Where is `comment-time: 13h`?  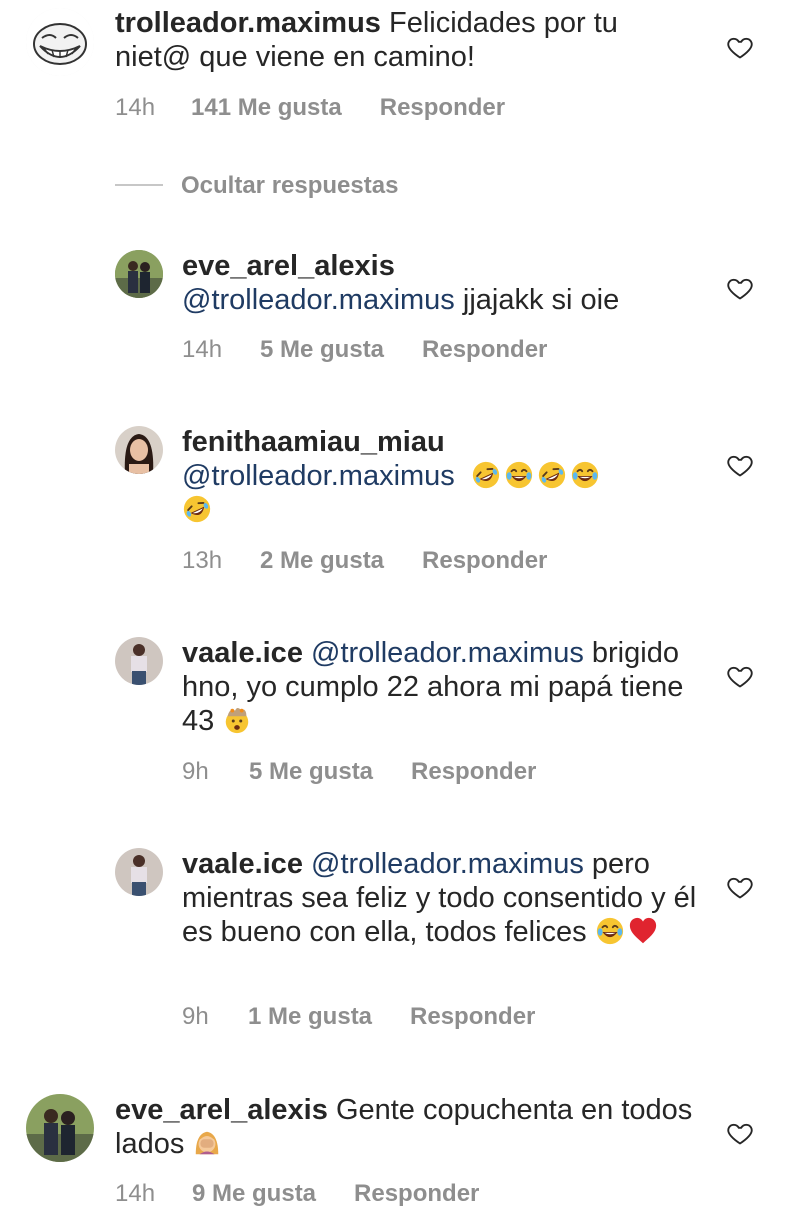
comment-time: 13h is located at coordinates (202, 560).